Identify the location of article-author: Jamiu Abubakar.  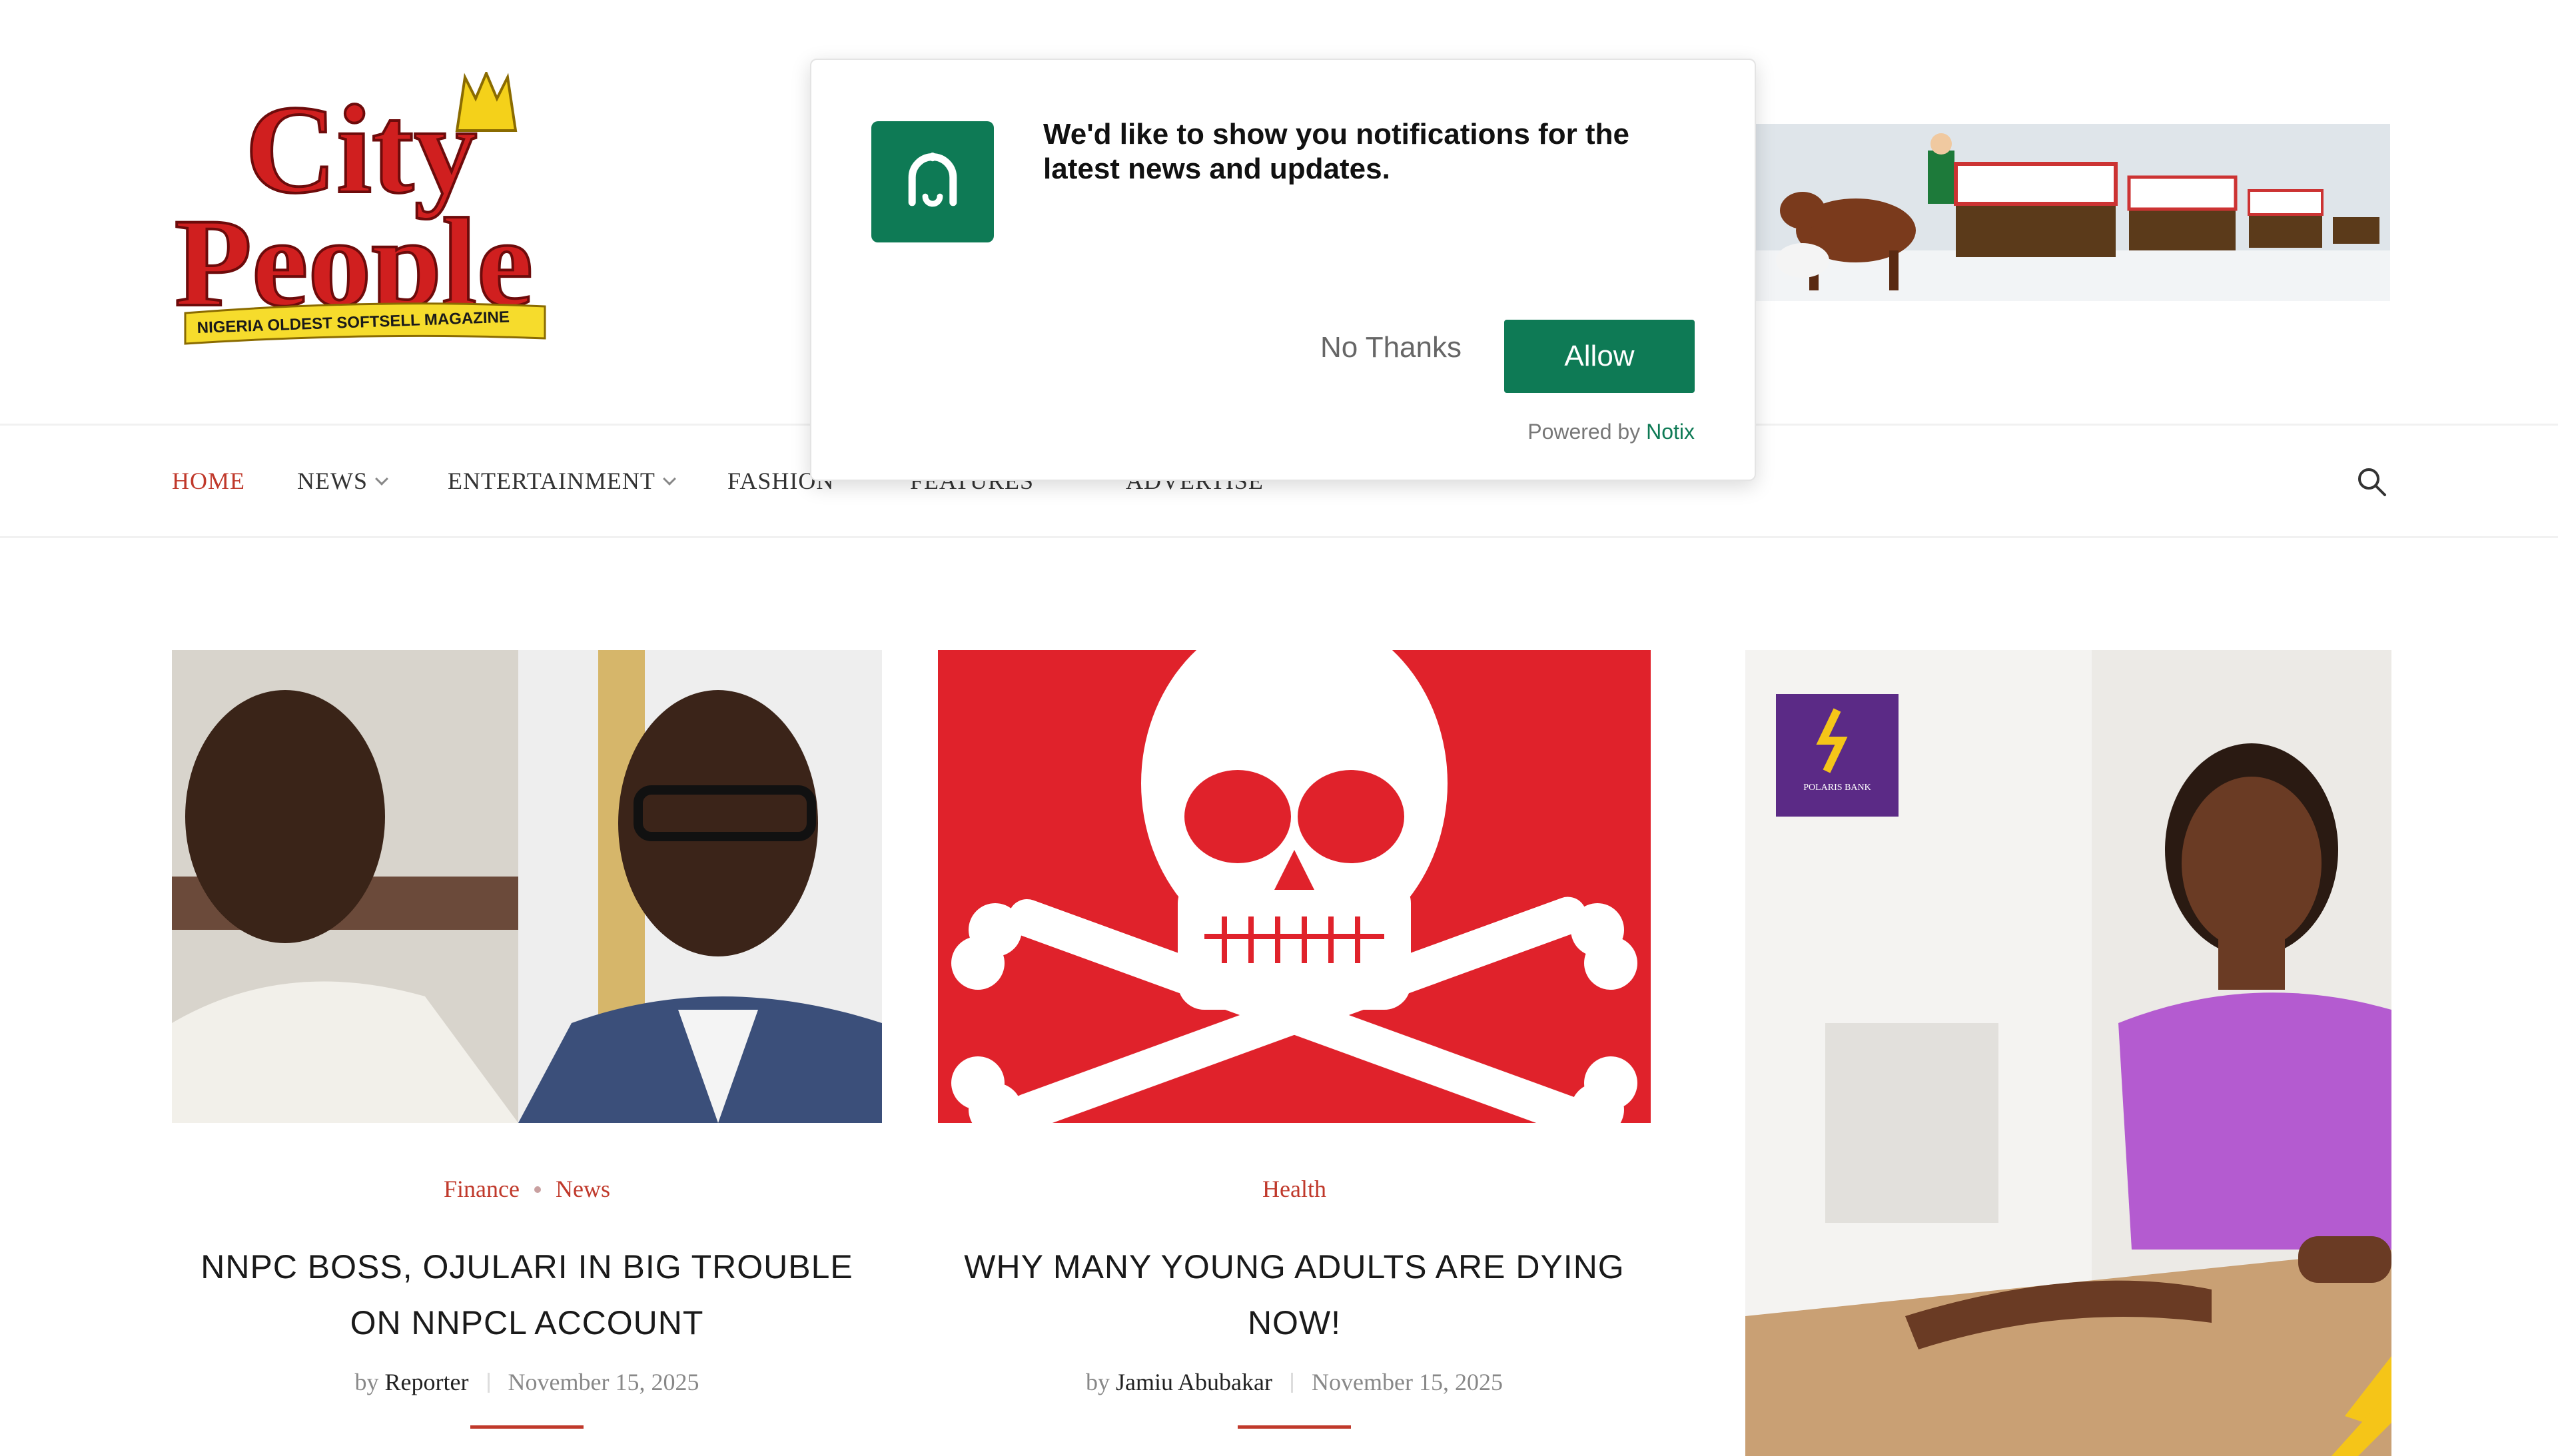
(1194, 1382).